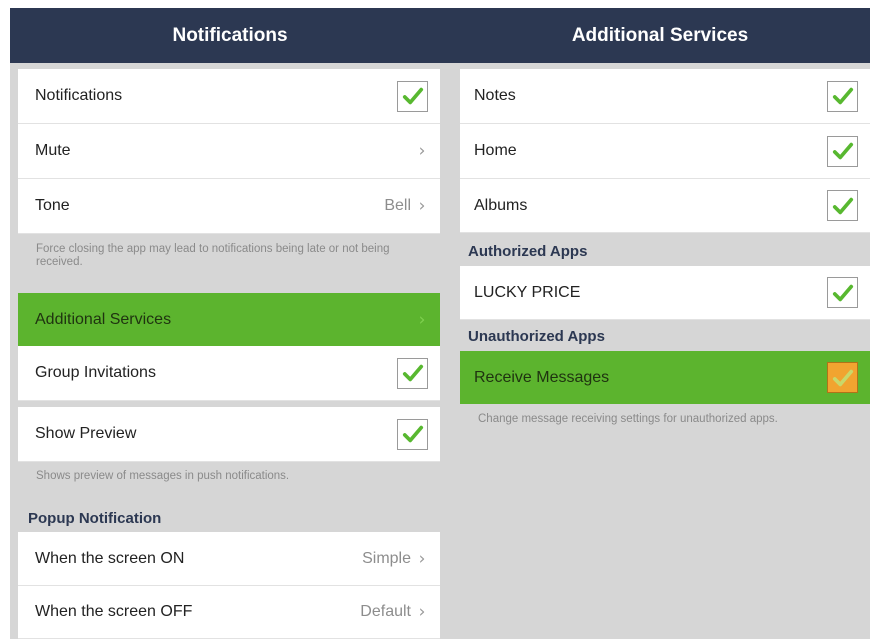  I want to click on show-preview-row: Show Preview, so click(229, 434).